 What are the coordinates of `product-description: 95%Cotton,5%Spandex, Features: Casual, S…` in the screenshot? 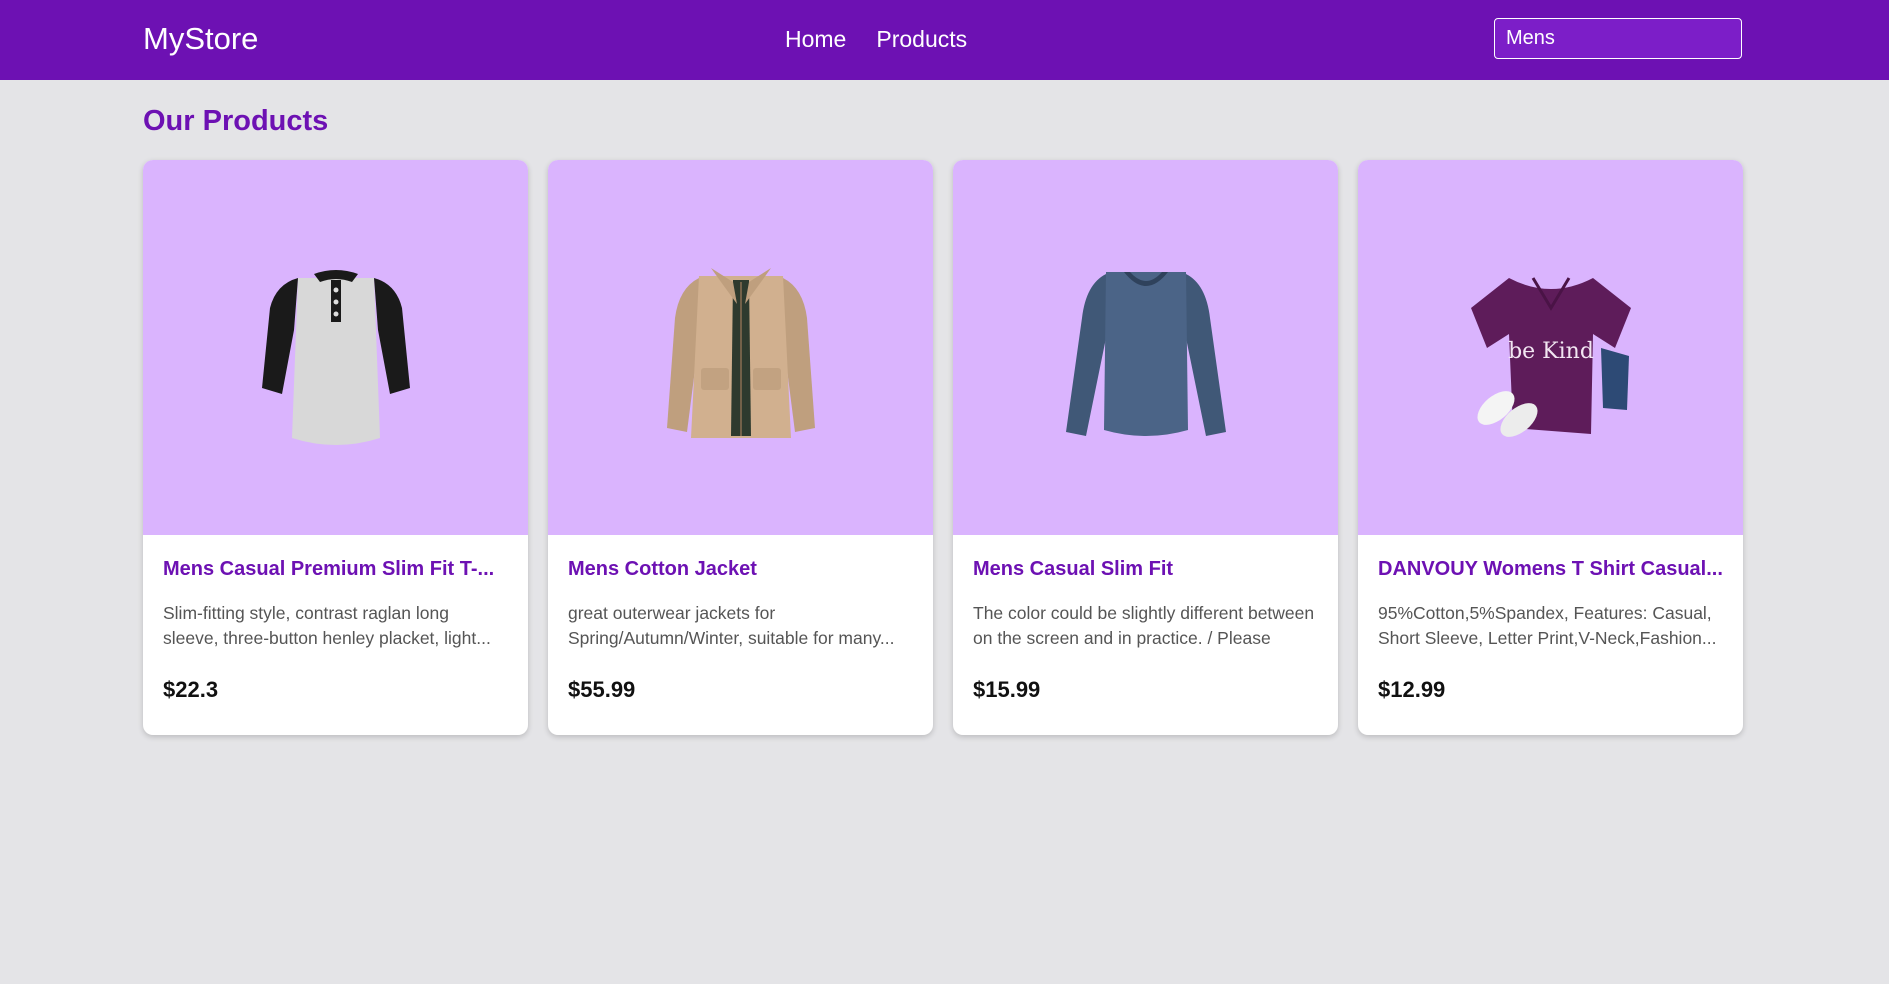 It's located at (1547, 626).